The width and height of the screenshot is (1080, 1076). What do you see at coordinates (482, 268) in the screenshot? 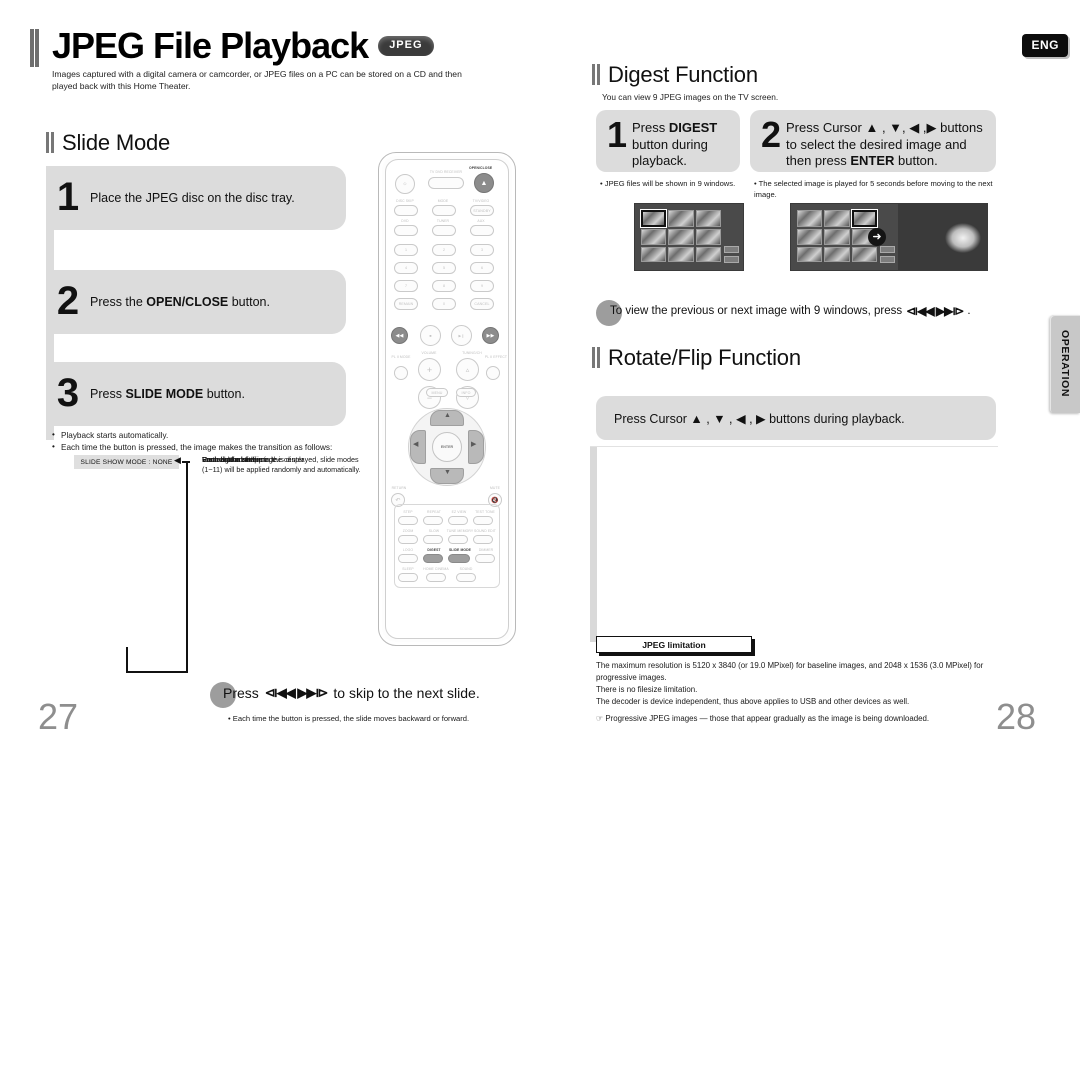
I see `number-6-button: 6` at bounding box center [482, 268].